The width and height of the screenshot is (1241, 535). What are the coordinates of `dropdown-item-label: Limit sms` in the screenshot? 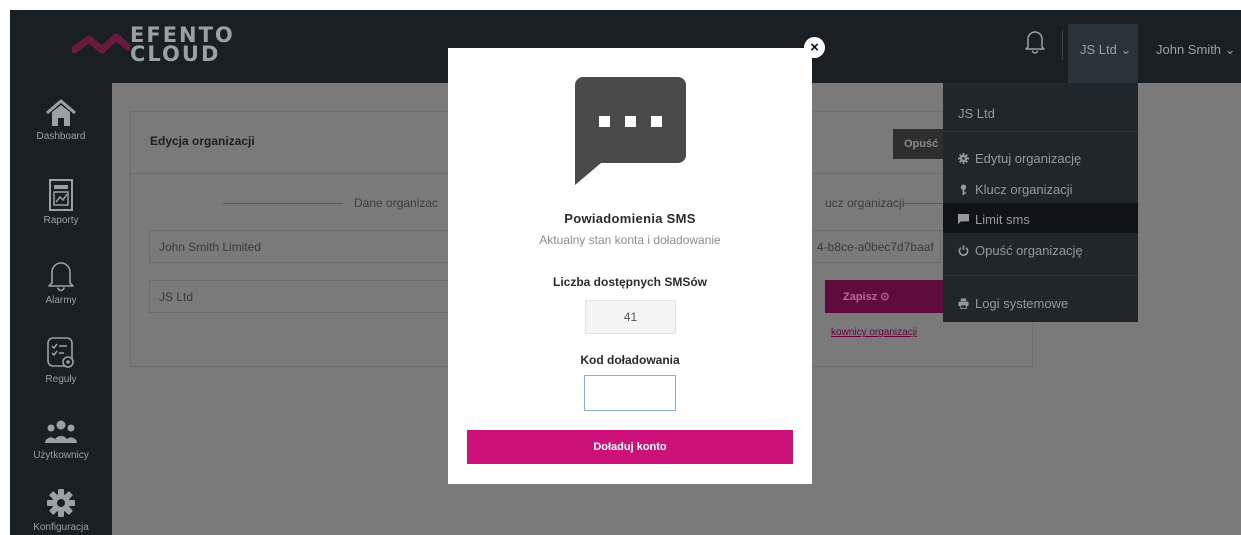 It's located at (1002, 219).